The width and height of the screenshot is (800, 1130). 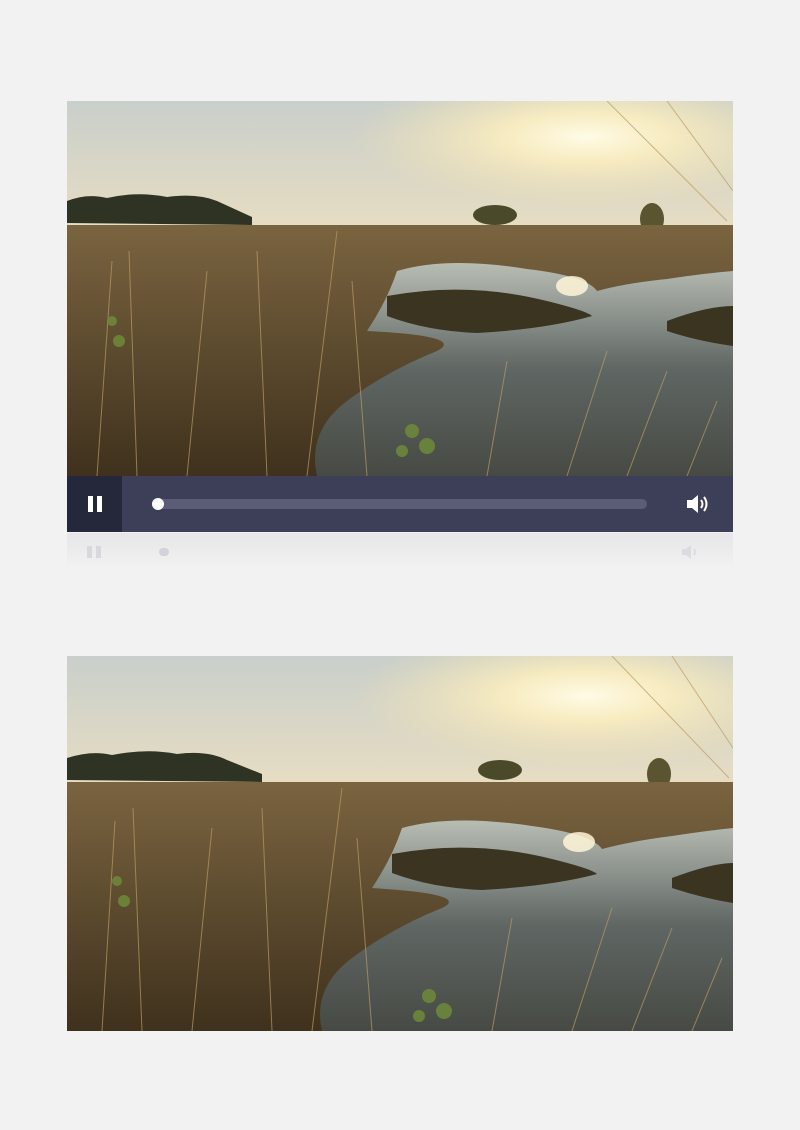 I want to click on pause-icon, so click(x=94, y=504).